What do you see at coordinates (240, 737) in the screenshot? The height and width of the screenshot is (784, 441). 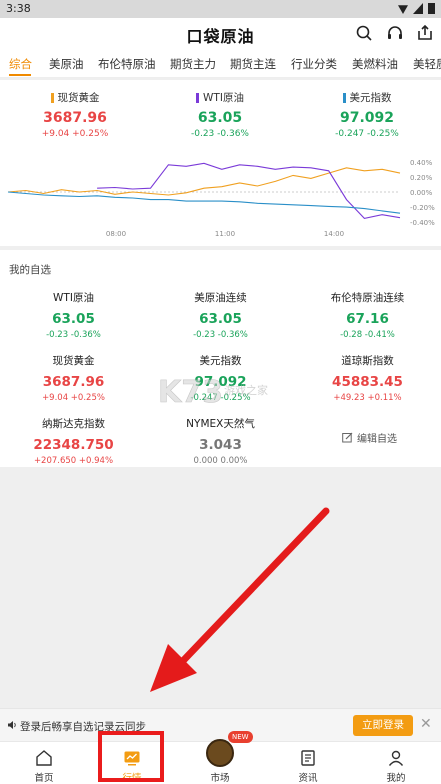 I see `new-badge: NEW` at bounding box center [240, 737].